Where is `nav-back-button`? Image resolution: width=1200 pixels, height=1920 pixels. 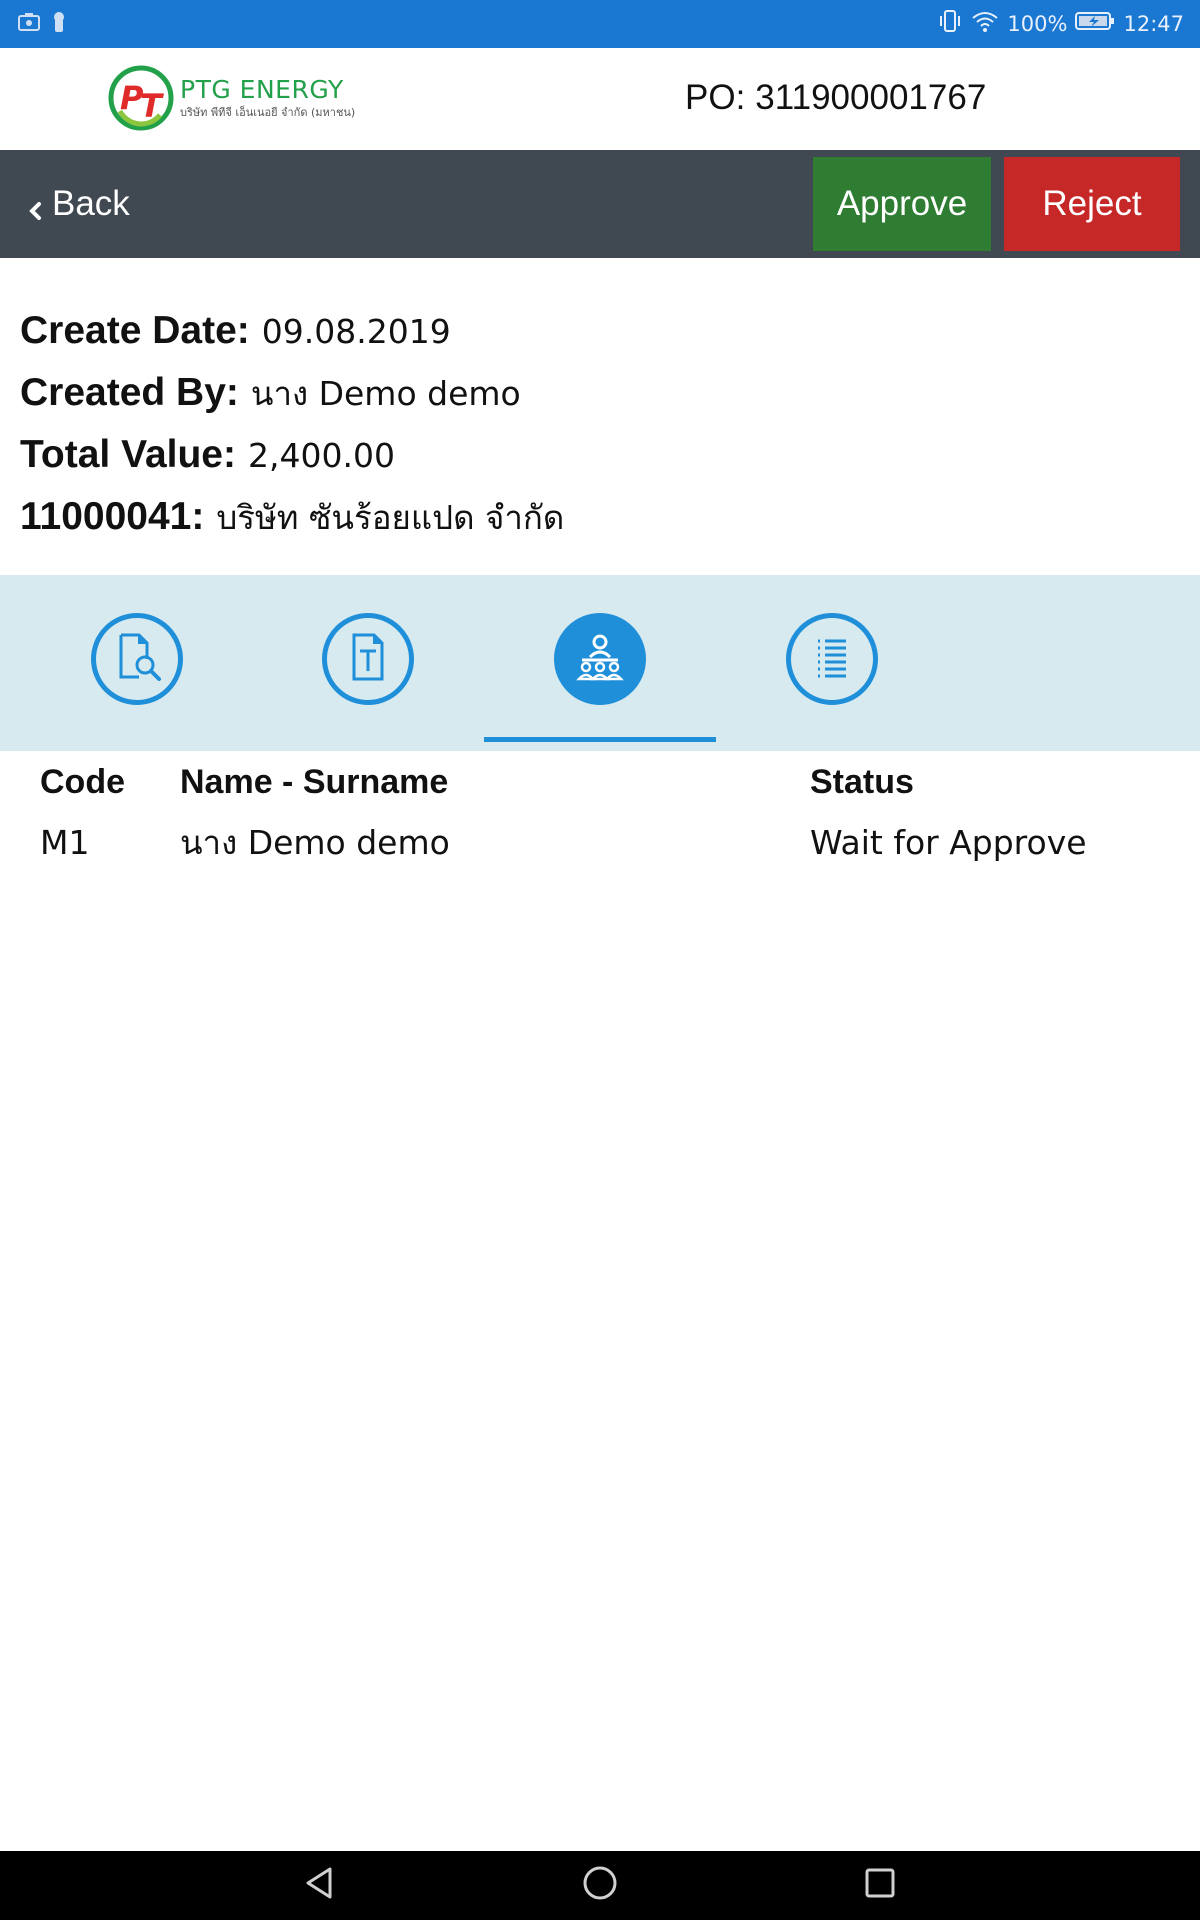 nav-back-button is located at coordinates (320, 1885).